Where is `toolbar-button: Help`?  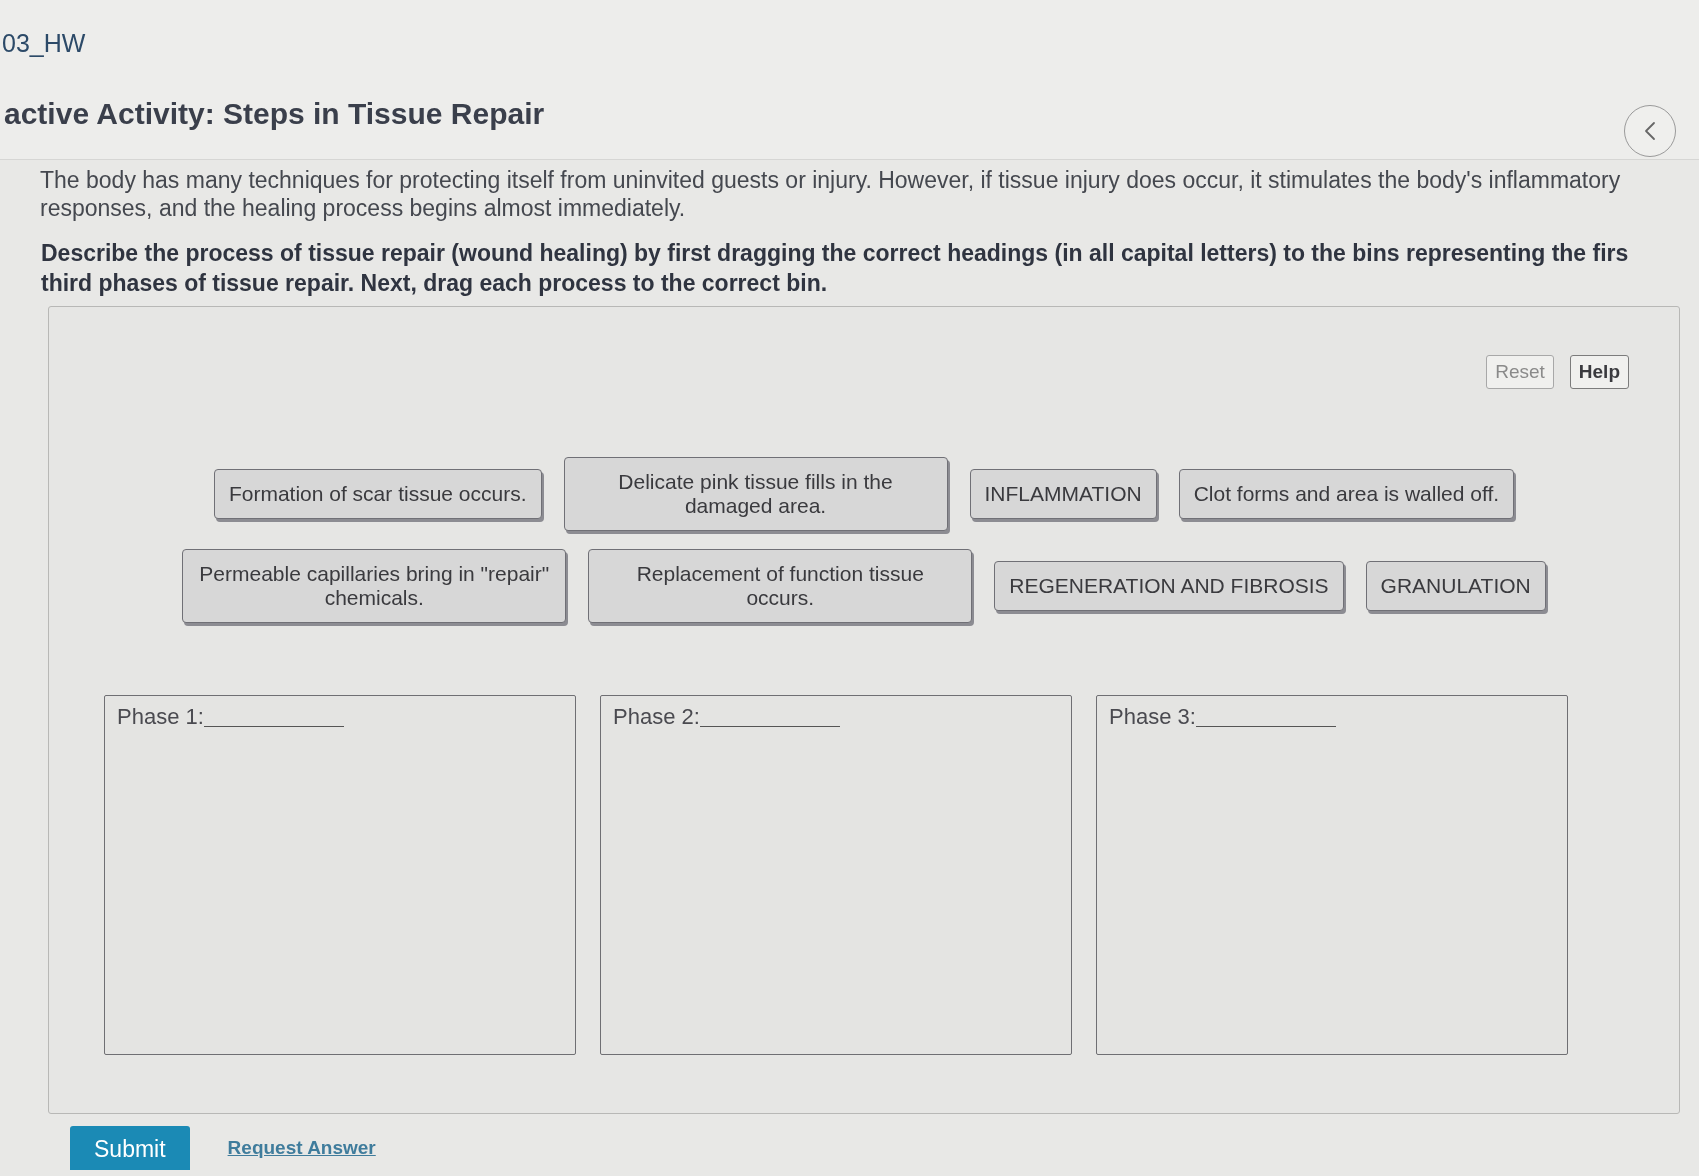
toolbar-button: Help is located at coordinates (1599, 372).